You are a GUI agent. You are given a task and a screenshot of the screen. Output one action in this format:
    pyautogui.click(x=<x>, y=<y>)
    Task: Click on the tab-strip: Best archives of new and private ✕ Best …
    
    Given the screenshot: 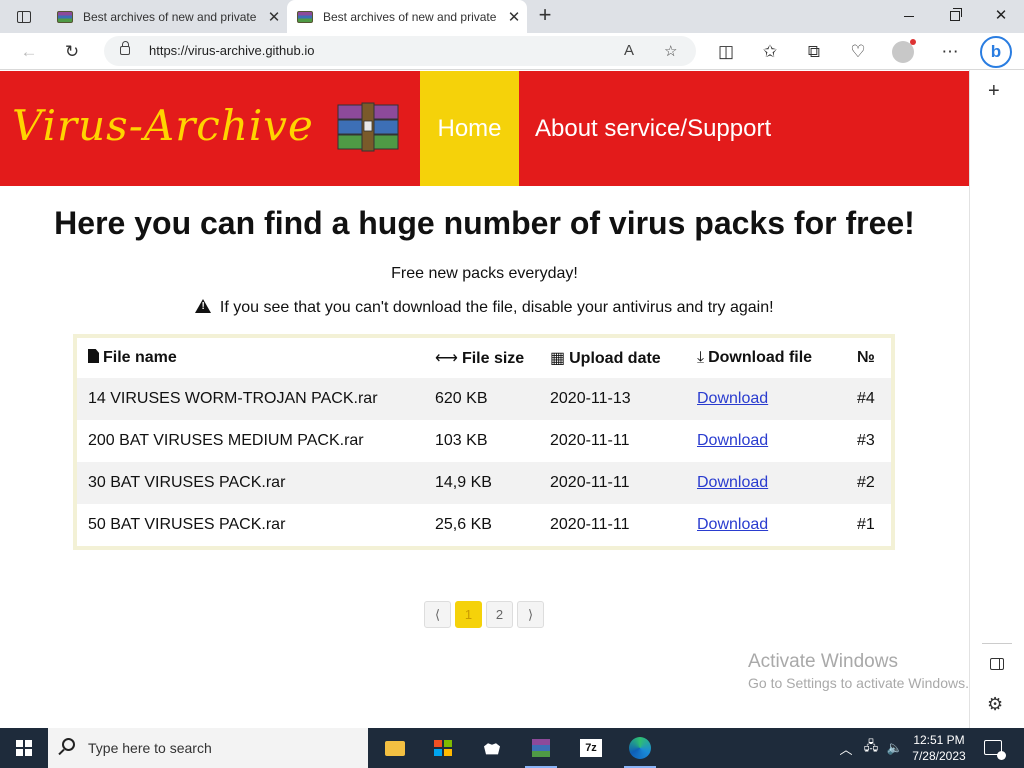 What is the action you would take?
    pyautogui.click(x=512, y=16)
    